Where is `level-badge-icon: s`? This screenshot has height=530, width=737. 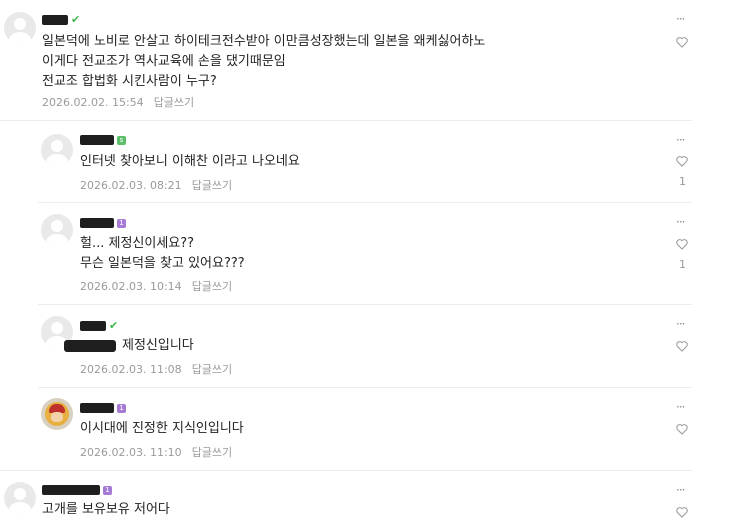 level-badge-icon: s is located at coordinates (121, 140).